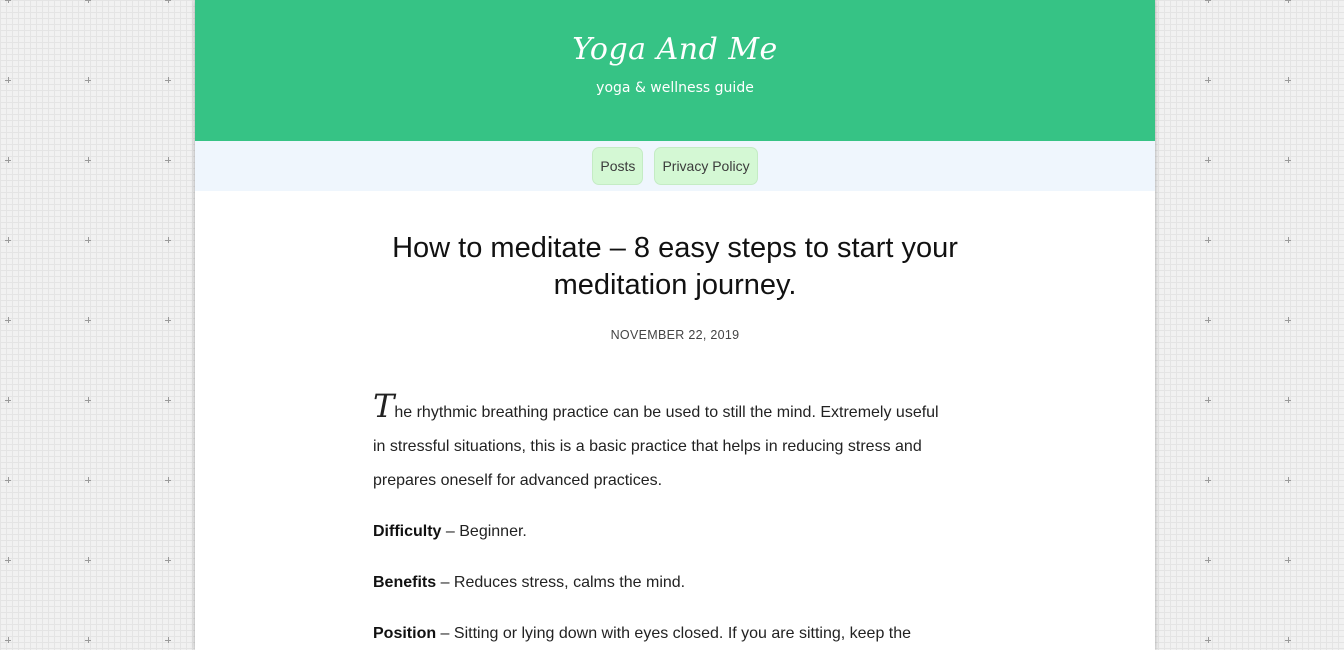 The image size is (1344, 650). I want to click on main-nav: Posts Privacy Policy, so click(675, 166).